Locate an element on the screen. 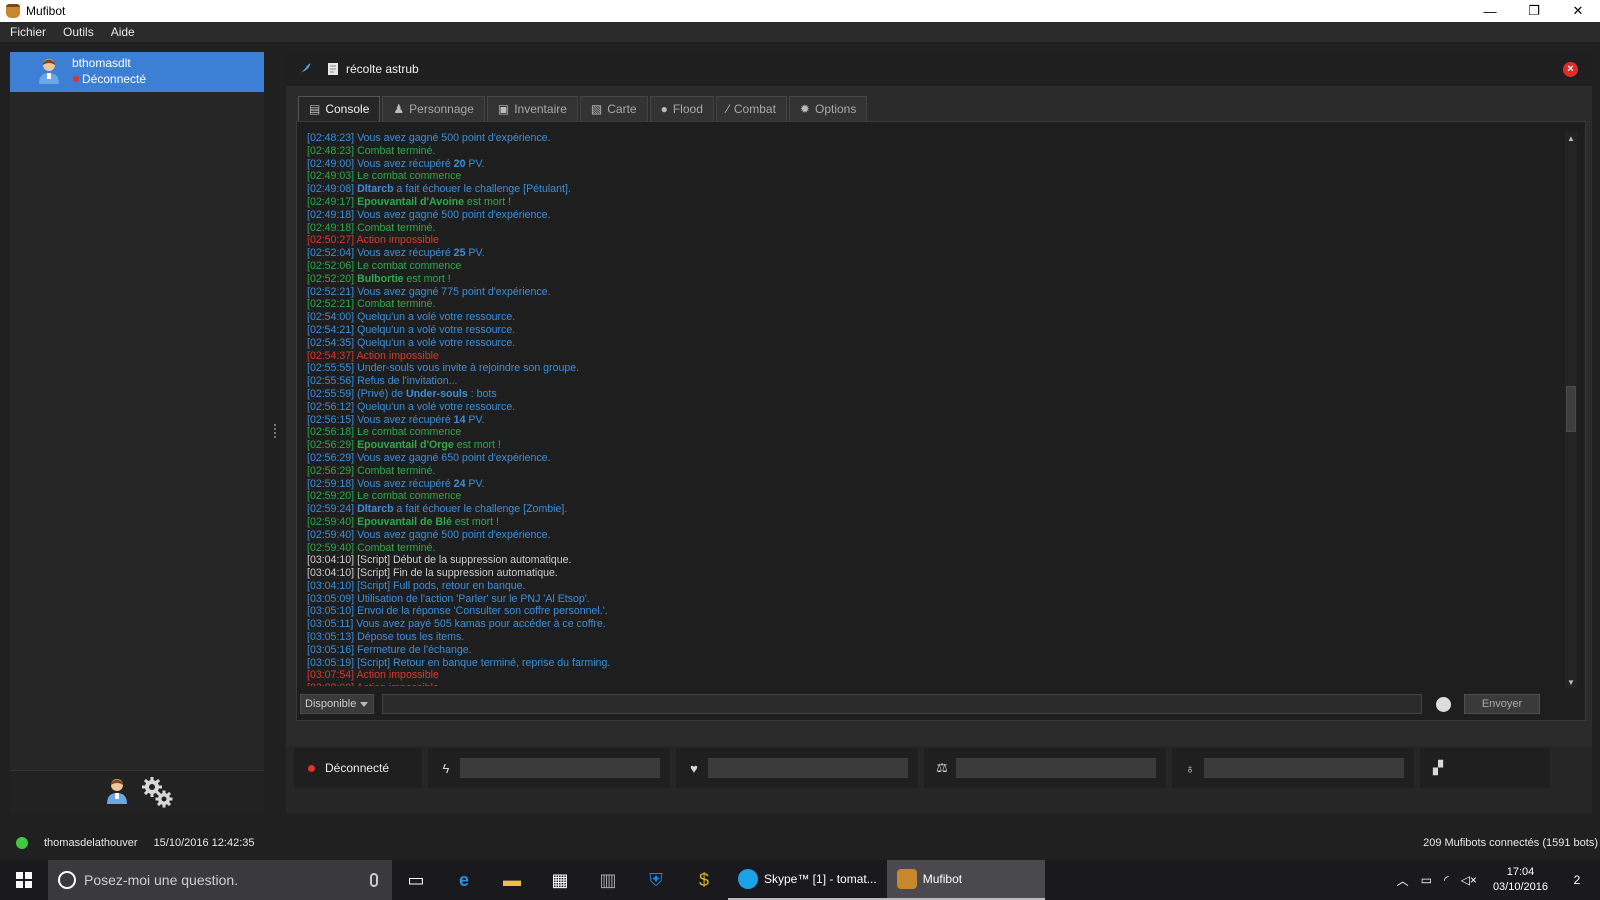 The width and height of the screenshot is (1600, 900). log-line: [02:59:40] Combat terminé. is located at coordinates (917, 548).